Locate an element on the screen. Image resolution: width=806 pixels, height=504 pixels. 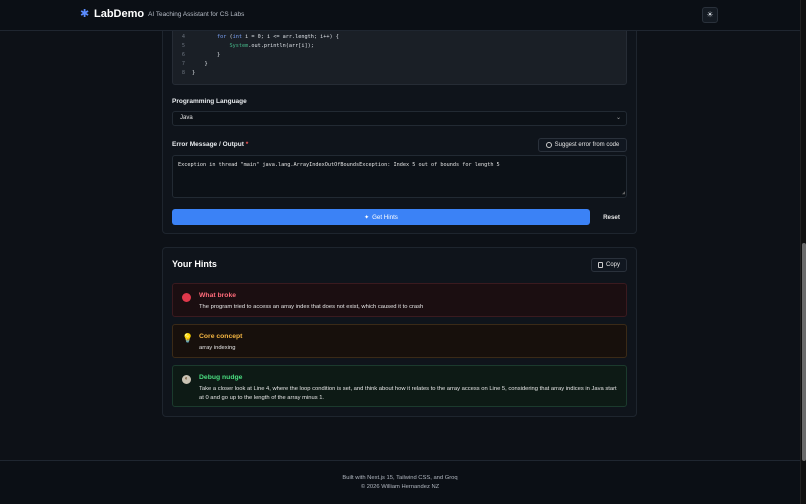
brand-tagline: AI Teaching Assistant for CS Labs is located at coordinates (196, 14).